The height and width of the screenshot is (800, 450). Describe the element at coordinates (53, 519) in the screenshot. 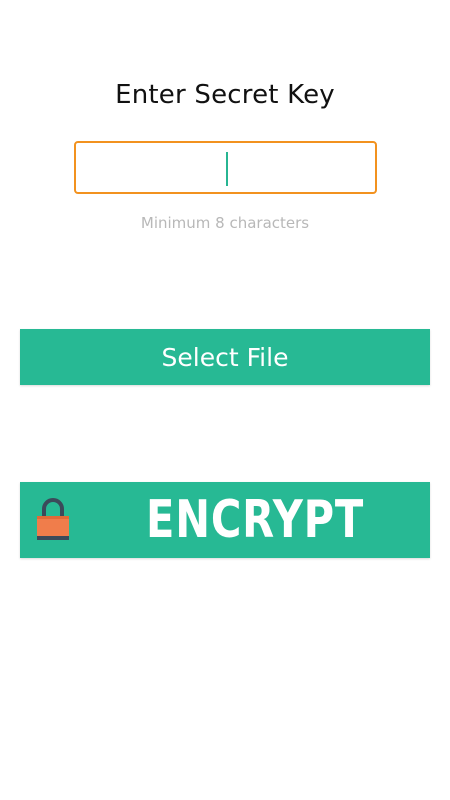

I see `padlock-icon` at that location.